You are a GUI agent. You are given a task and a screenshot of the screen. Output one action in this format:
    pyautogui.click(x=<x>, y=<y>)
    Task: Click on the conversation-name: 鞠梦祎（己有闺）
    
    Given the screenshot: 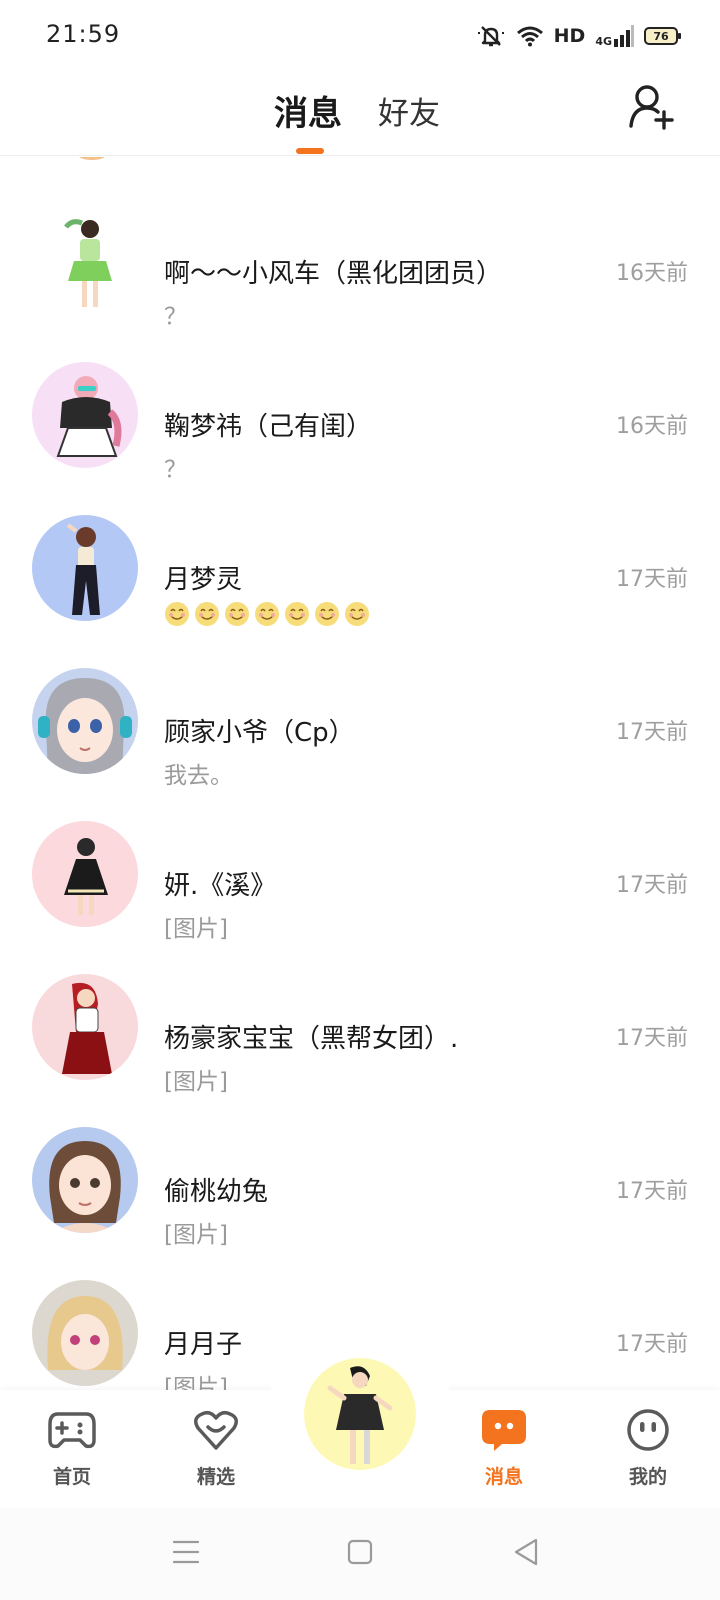 What is the action you would take?
    pyautogui.click(x=268, y=427)
    